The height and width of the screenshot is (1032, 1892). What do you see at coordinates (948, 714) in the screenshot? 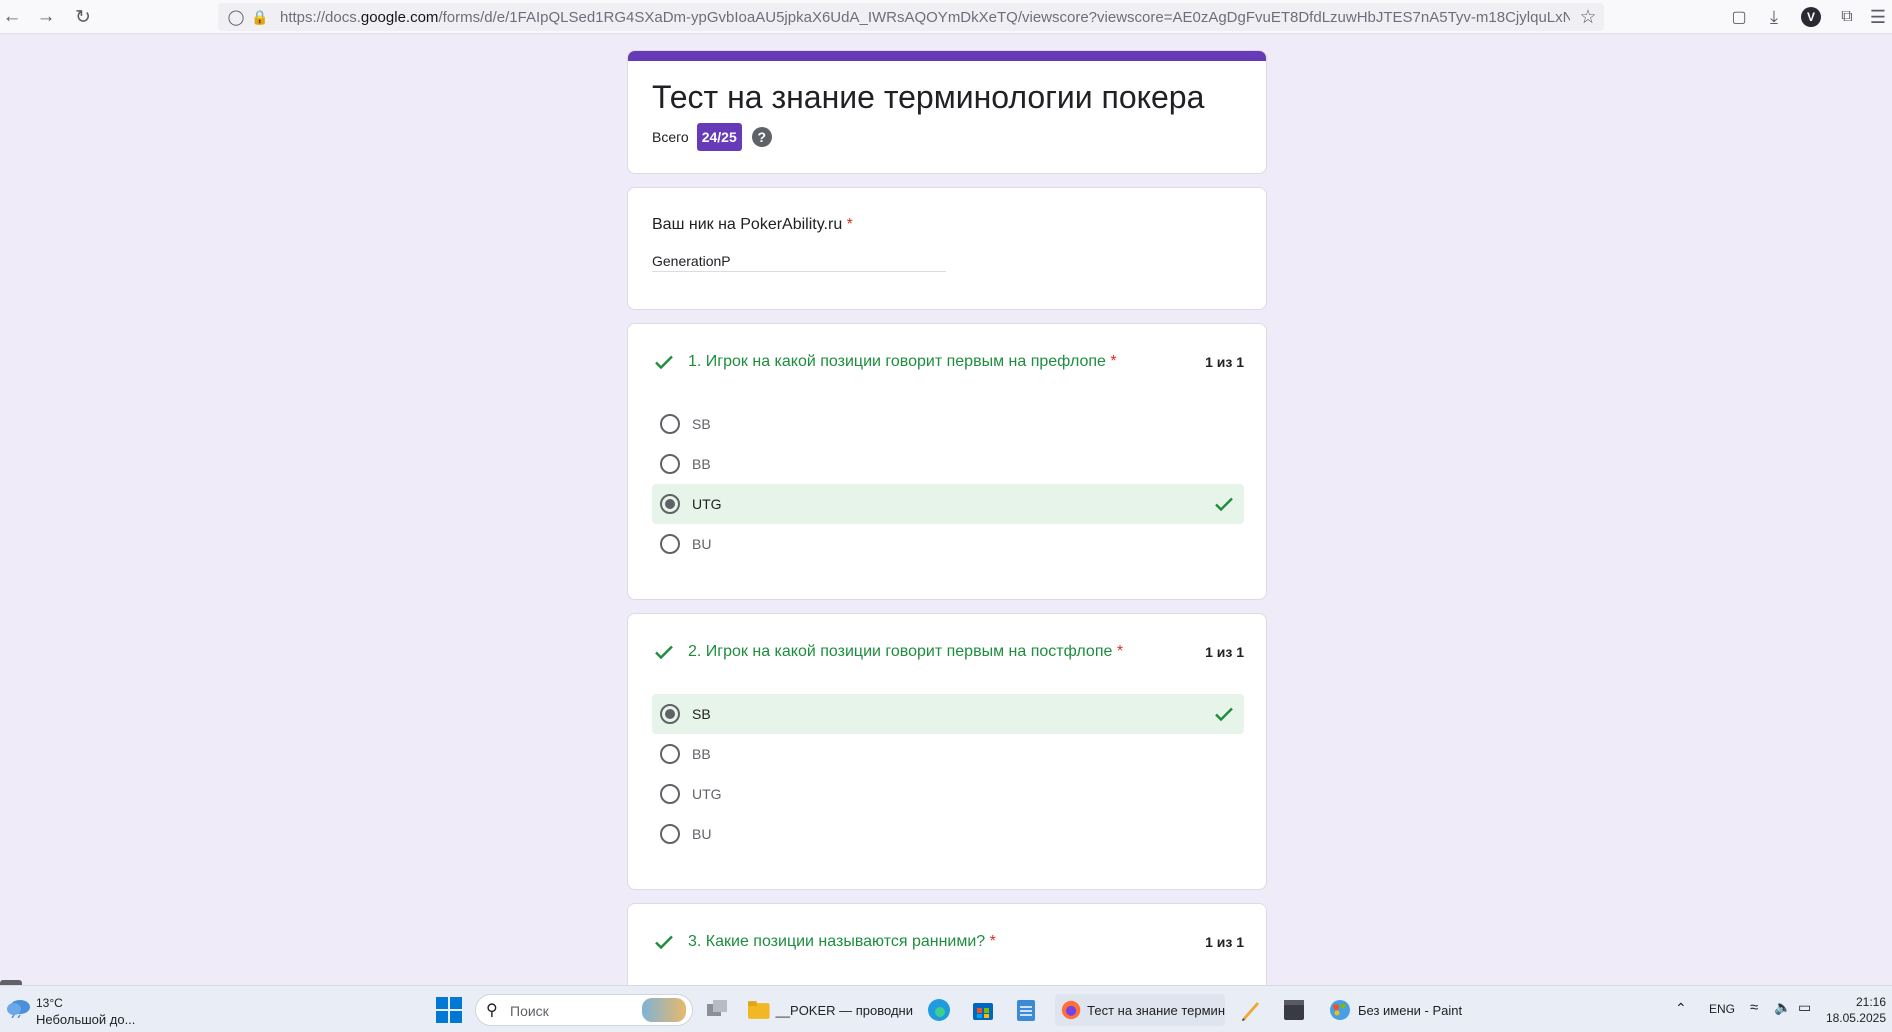
I see `option-sb-correct: SB` at bounding box center [948, 714].